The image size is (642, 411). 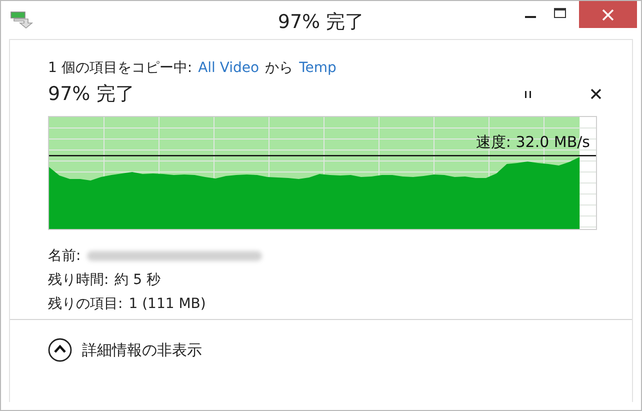 I want to click on header-text: から, so click(x=279, y=68).